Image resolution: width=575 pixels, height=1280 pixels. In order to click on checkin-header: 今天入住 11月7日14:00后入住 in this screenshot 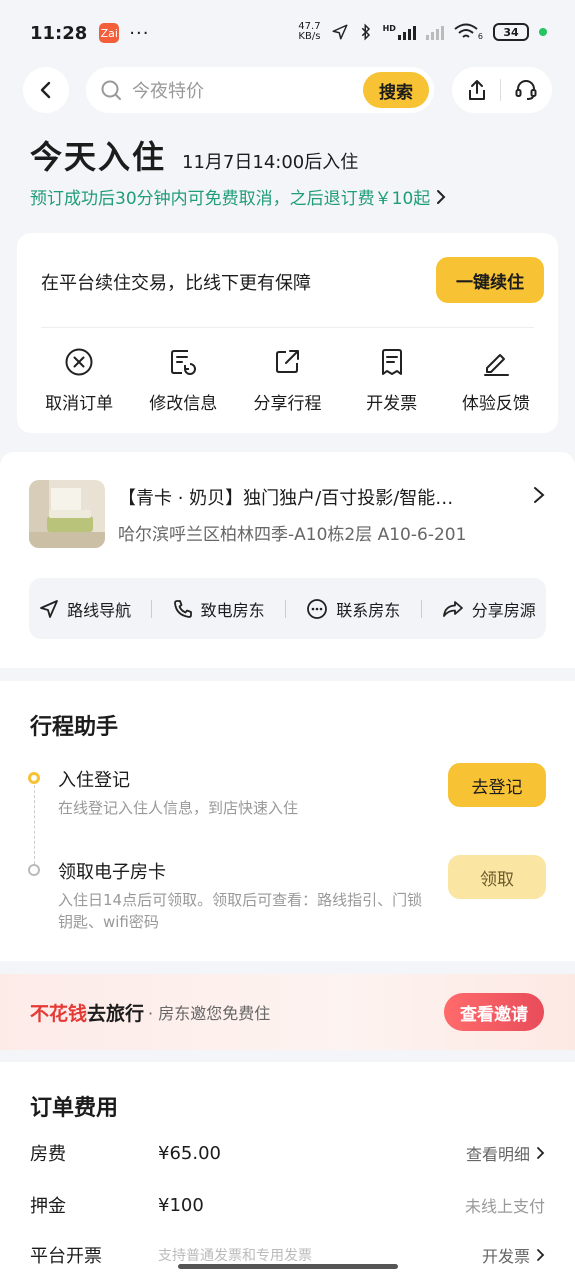, I will do `click(194, 155)`.